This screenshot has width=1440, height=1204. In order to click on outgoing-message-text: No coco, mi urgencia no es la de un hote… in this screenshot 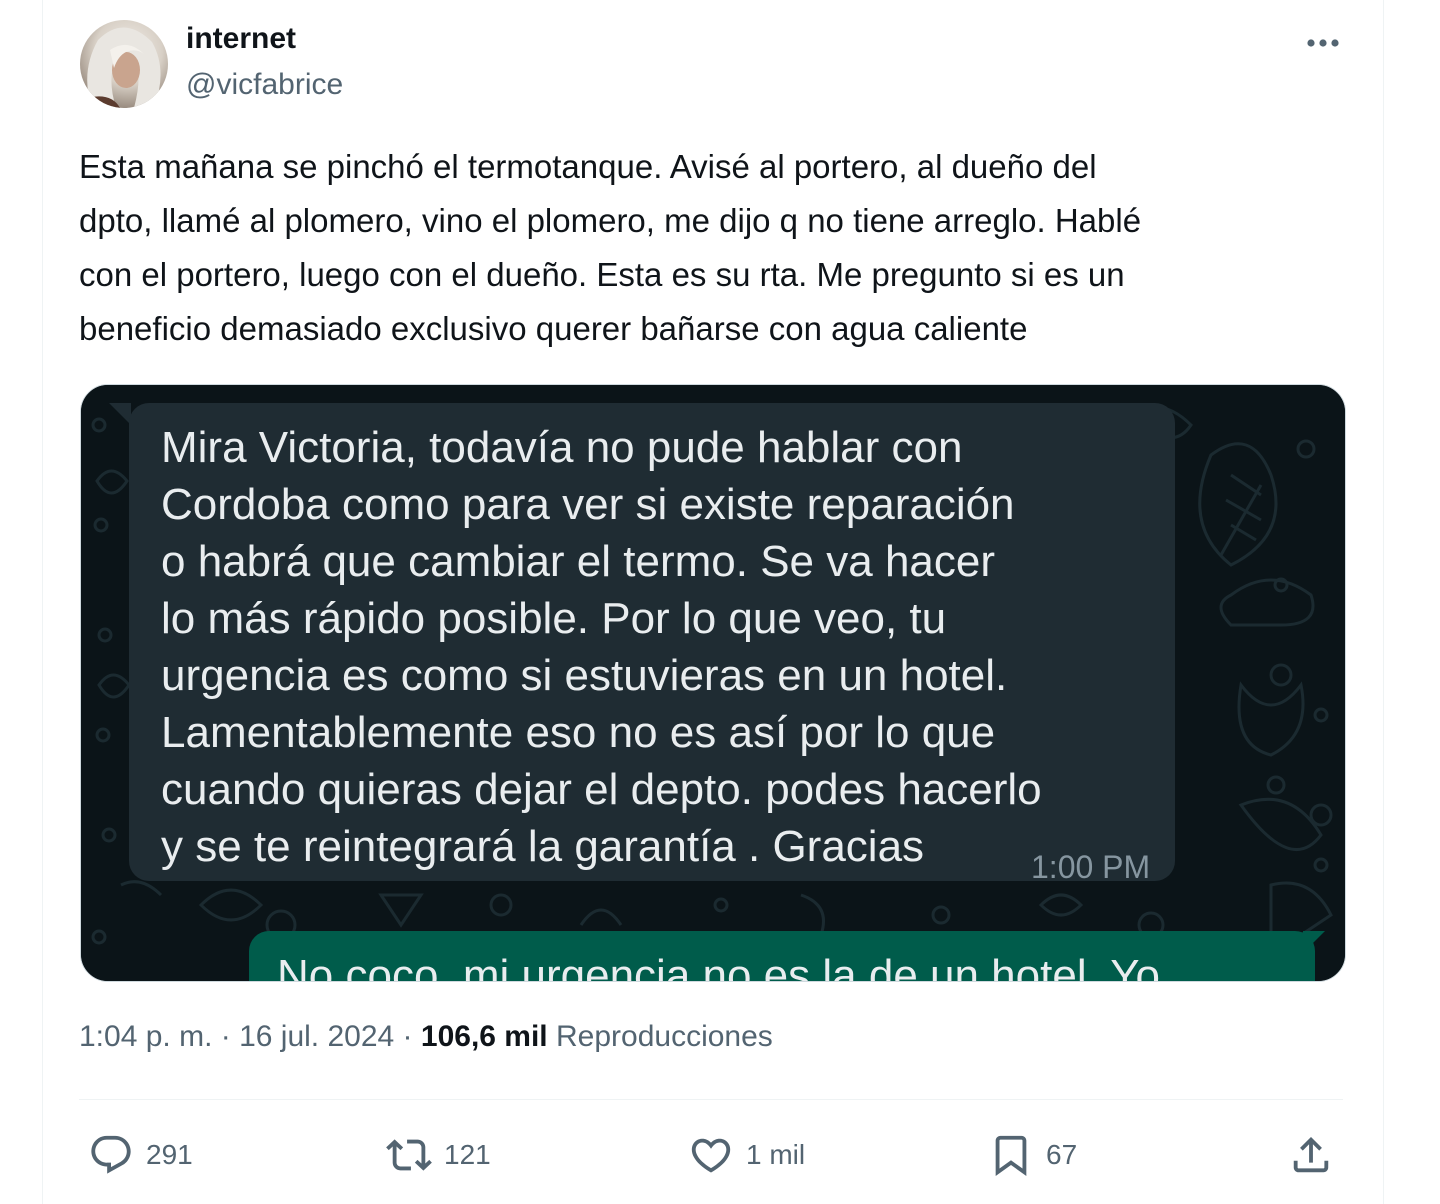, I will do `click(719, 966)`.